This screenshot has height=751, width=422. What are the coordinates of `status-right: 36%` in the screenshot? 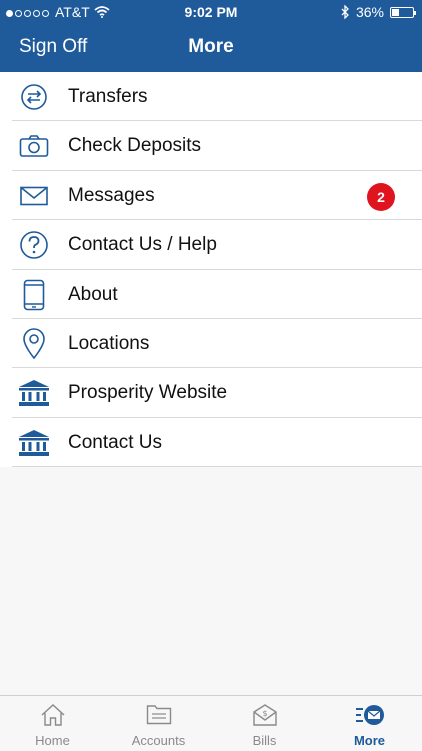 It's located at (378, 12).